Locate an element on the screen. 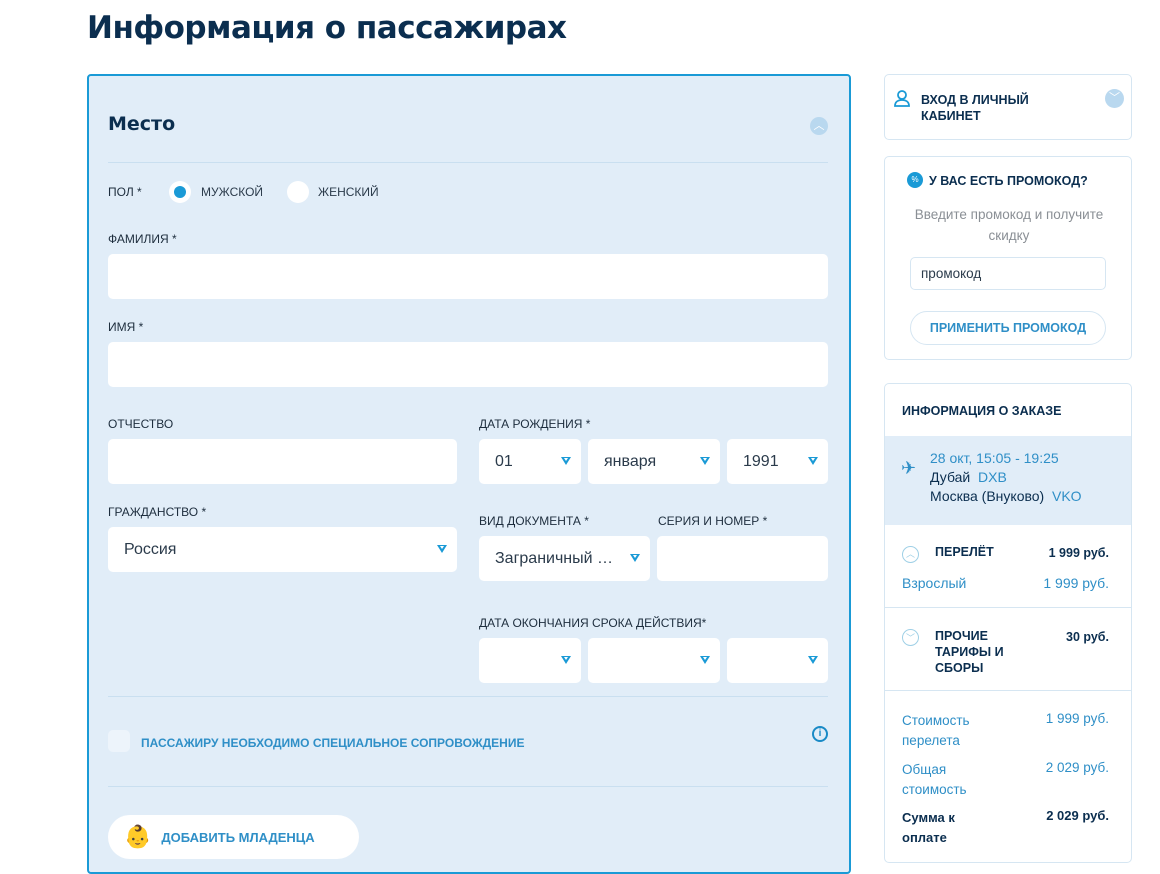 The height and width of the screenshot is (874, 1160). cost-label: Стоимость перелета is located at coordinates (936, 730).